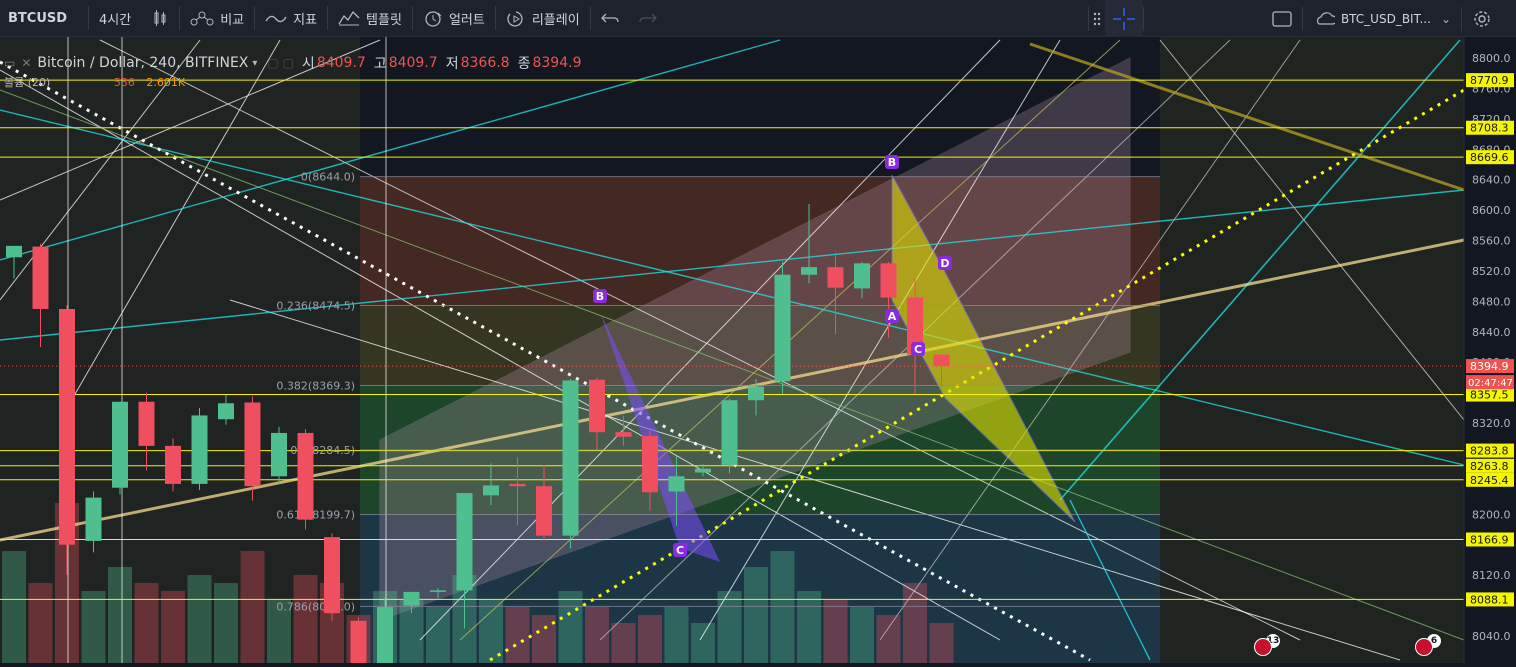  What do you see at coordinates (27, 82) in the screenshot?
I see `volume-legend-name: 볼륨 (20)` at bounding box center [27, 82].